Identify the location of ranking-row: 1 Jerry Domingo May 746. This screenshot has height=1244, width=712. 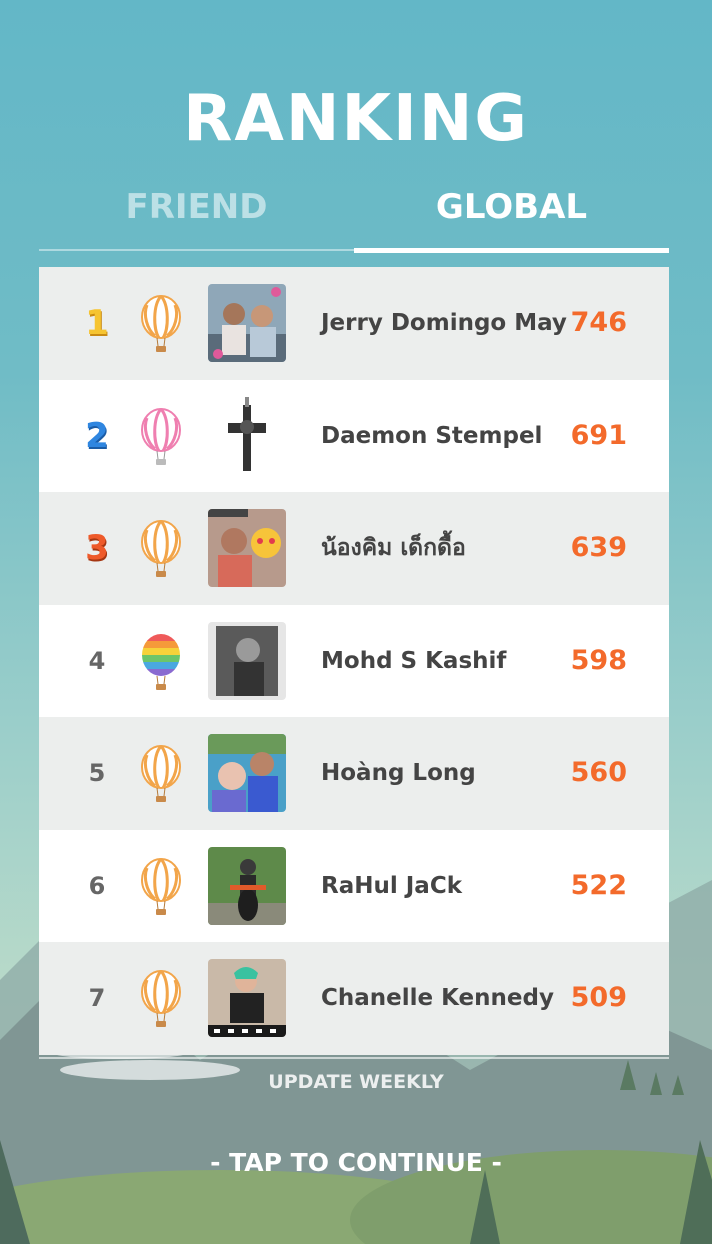
(354, 323).